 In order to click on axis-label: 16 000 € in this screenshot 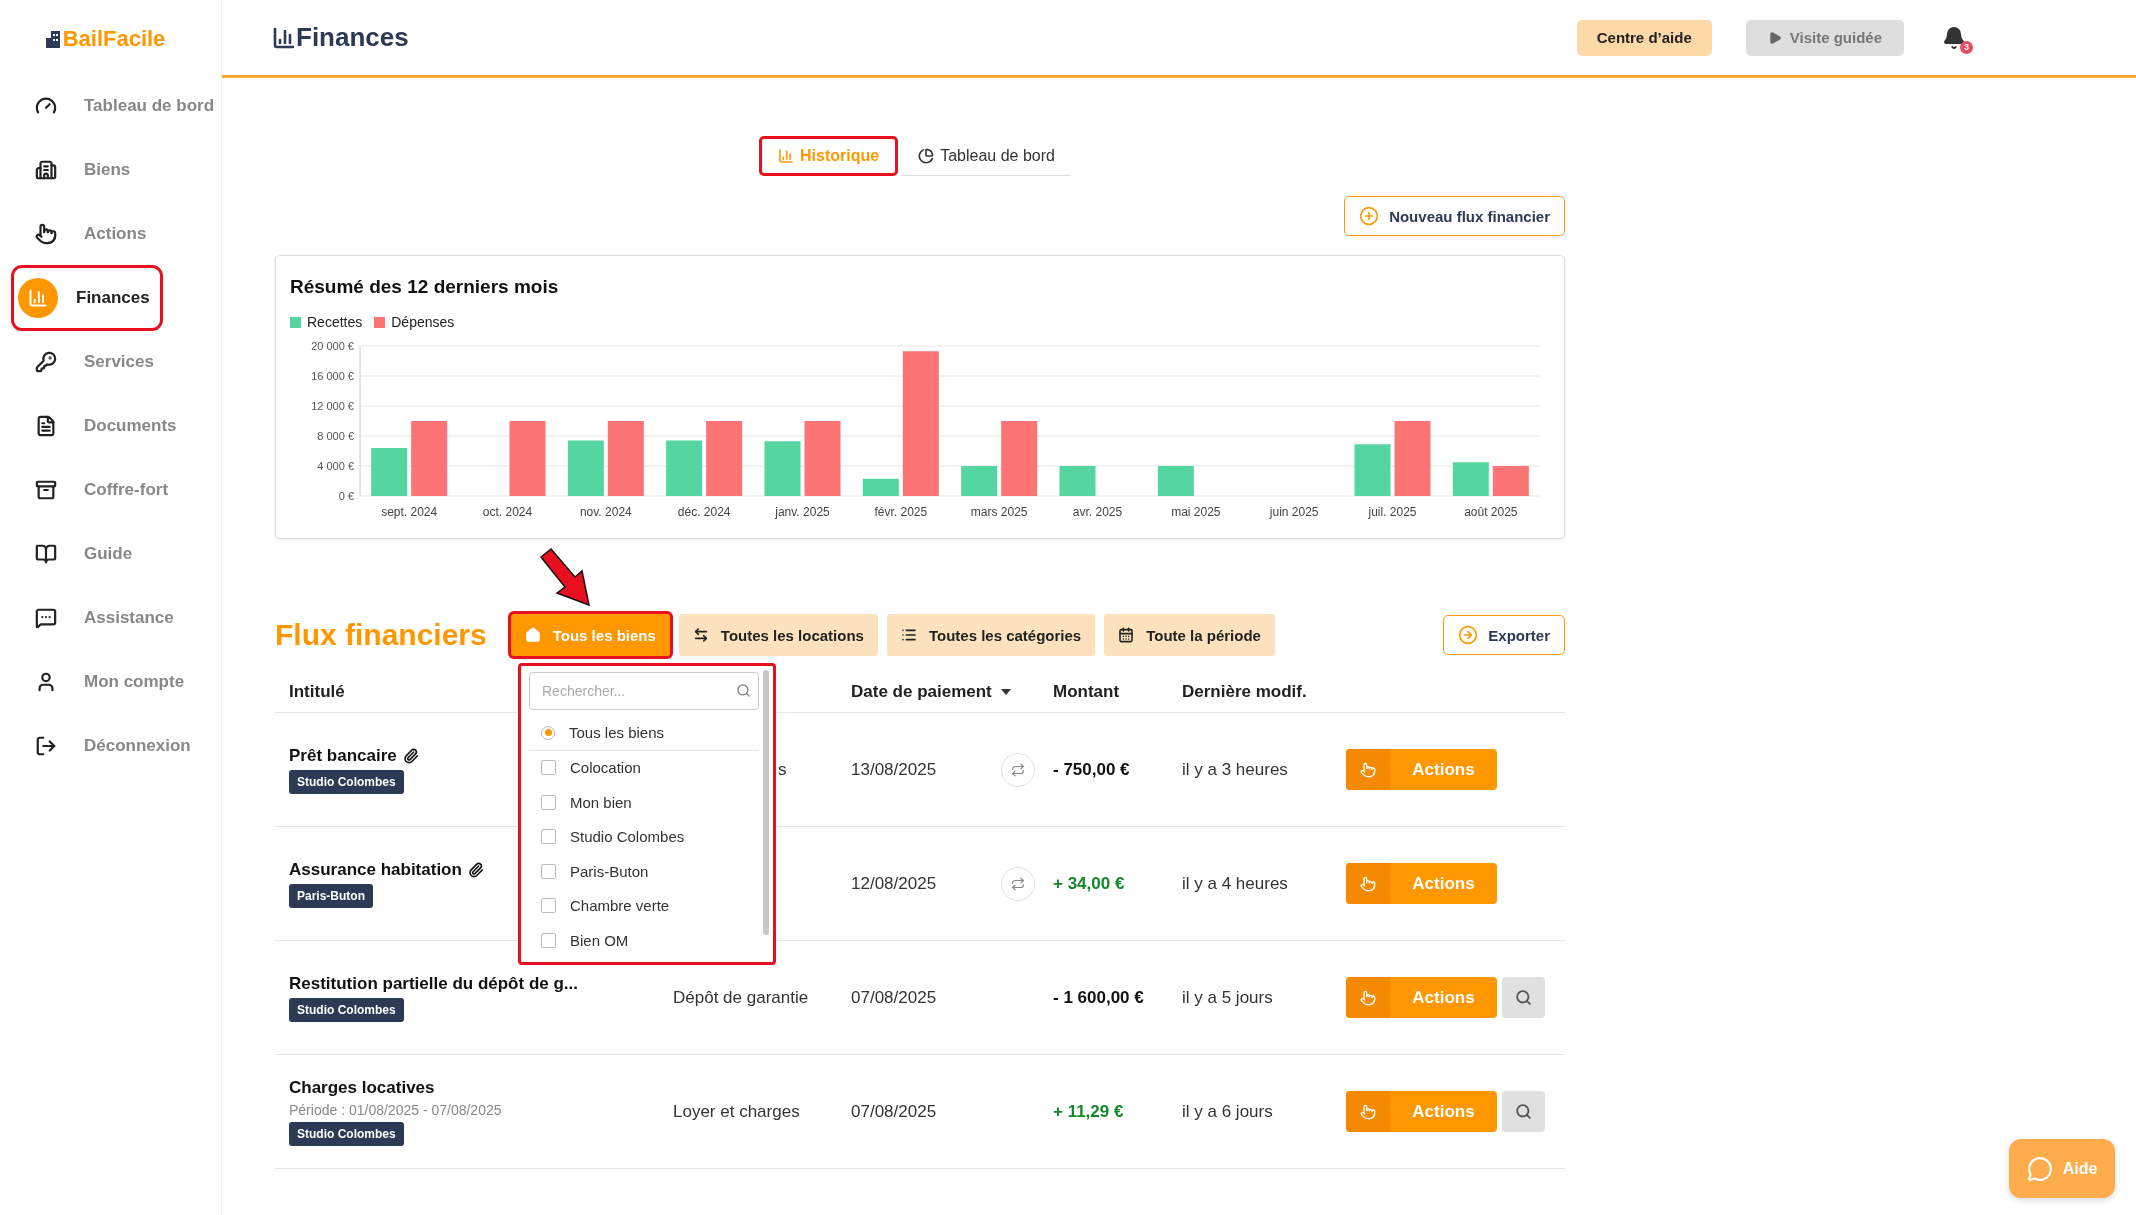, I will do `click(332, 376)`.